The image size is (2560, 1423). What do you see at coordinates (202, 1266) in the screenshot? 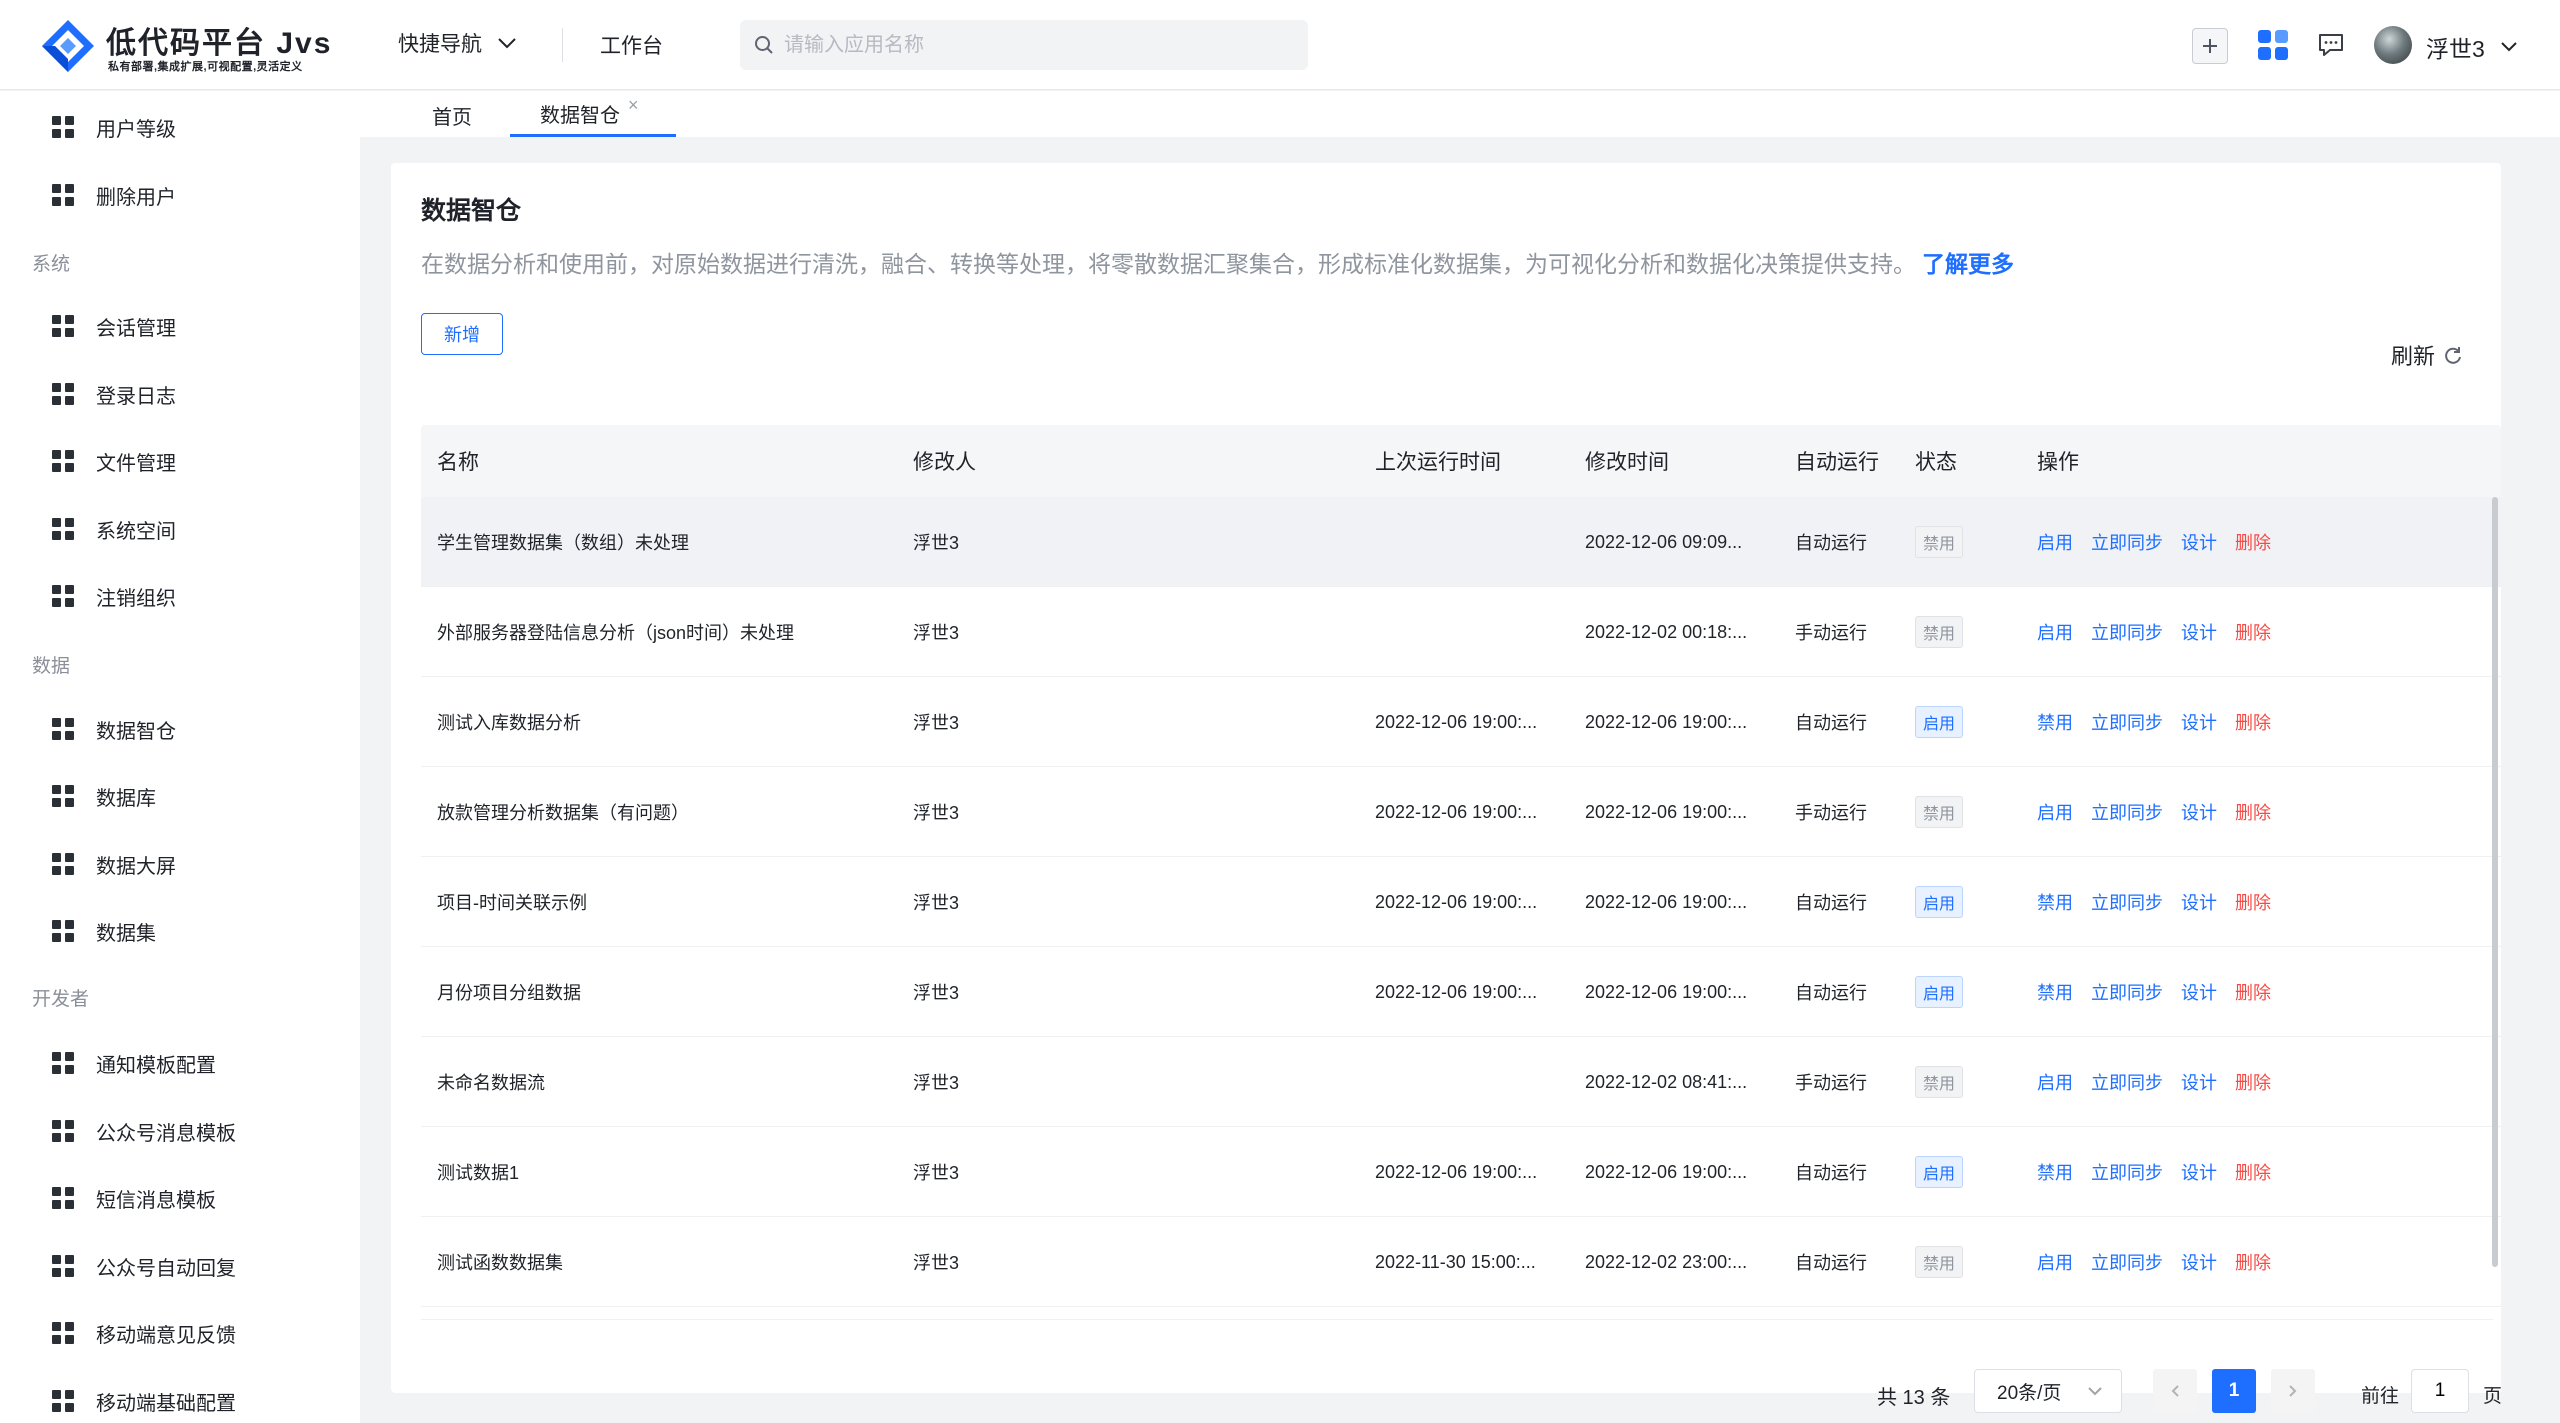
I see `sidebar-item-mp-auto-reply: 公众号自动回复` at bounding box center [202, 1266].